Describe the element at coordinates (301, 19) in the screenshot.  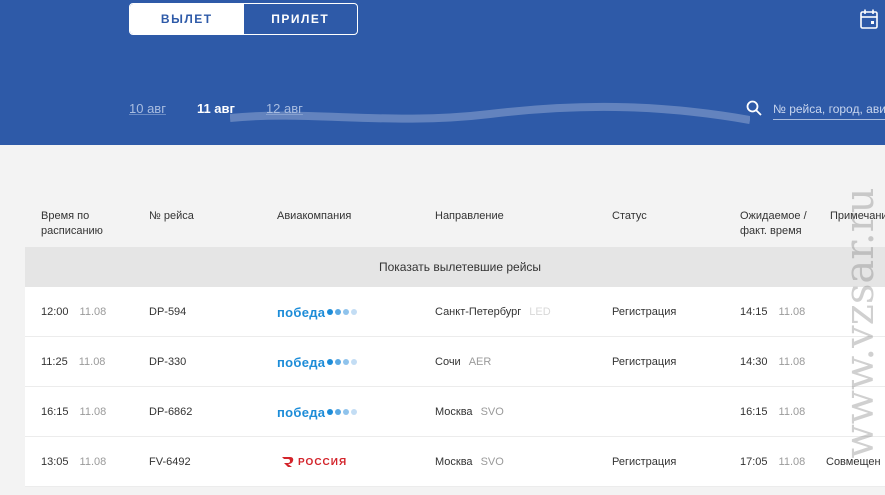
I see `tab-arrival: ПРИЛЕТ` at that location.